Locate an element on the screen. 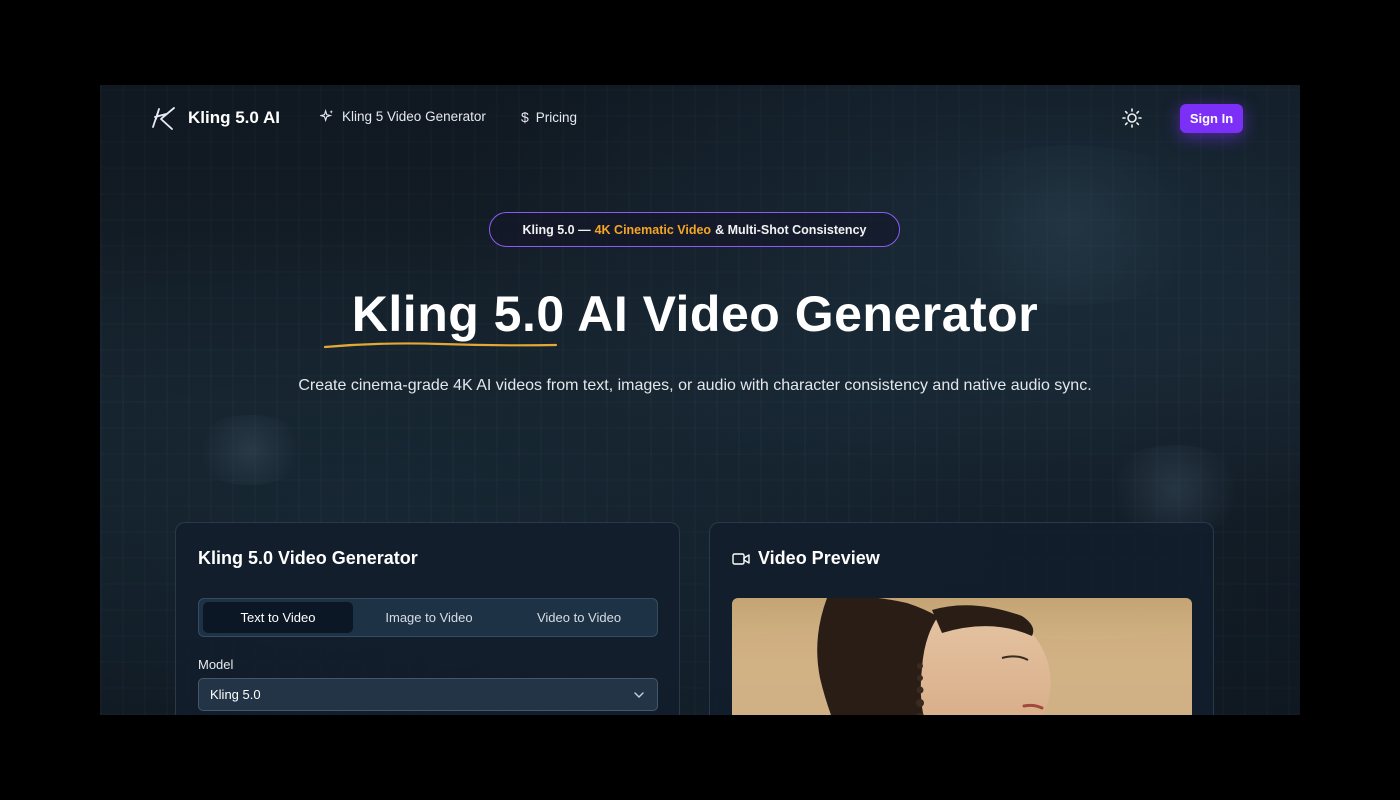 The height and width of the screenshot is (800, 1400). brand-name: Kling 5.0 AI is located at coordinates (234, 117).